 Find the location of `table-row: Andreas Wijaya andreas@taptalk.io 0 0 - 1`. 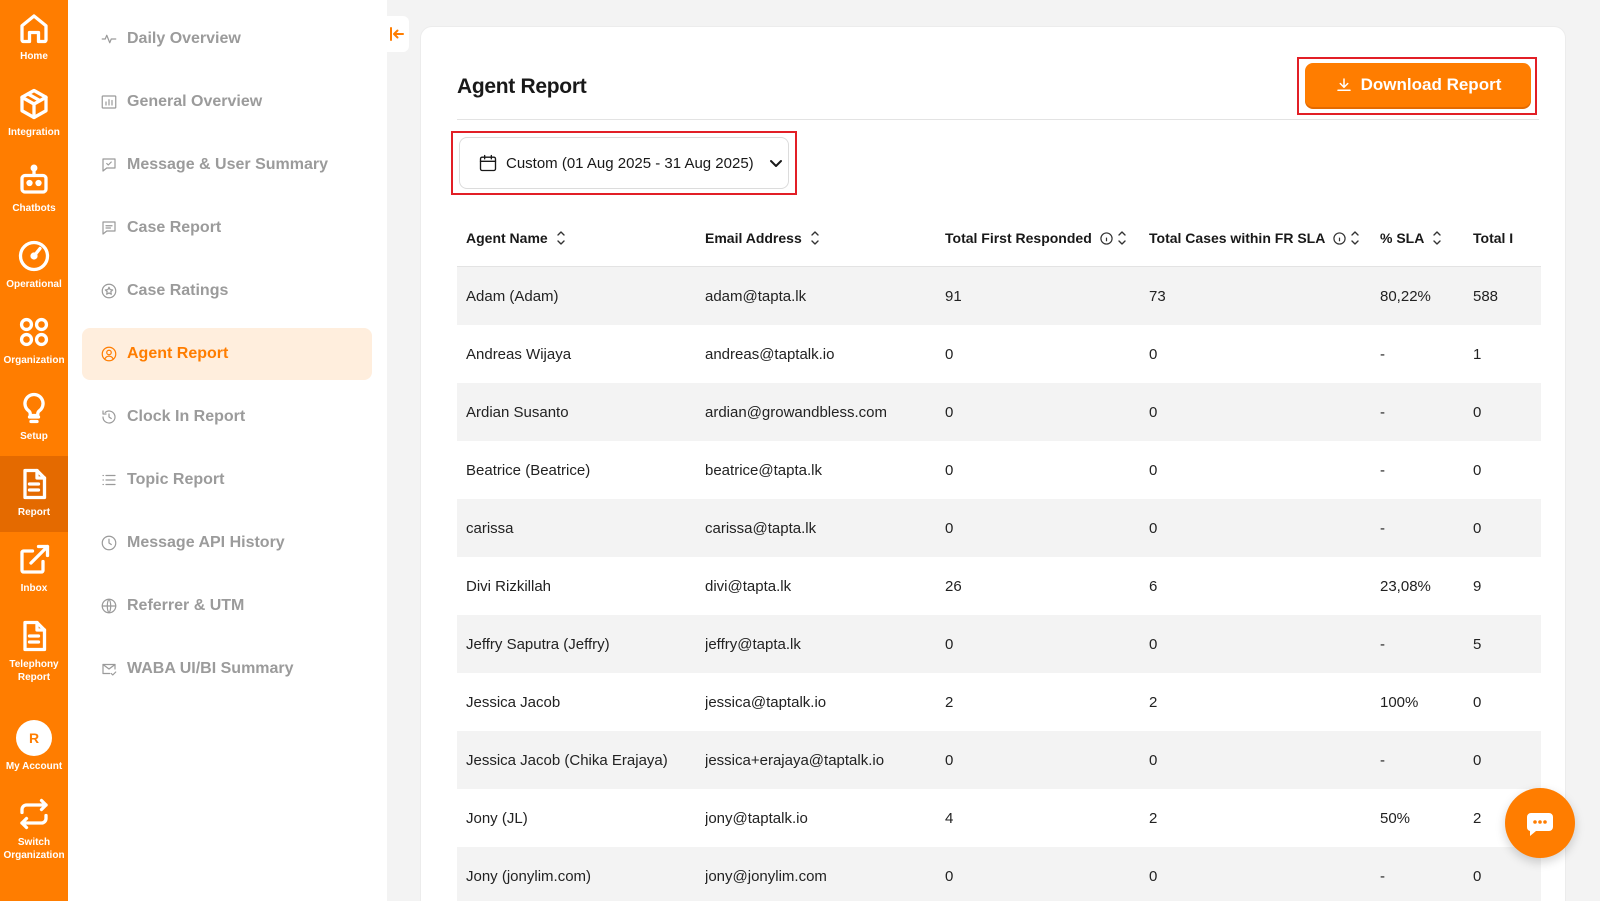

table-row: Andreas Wijaya andreas@taptalk.io 0 0 - 1 is located at coordinates (999, 354).